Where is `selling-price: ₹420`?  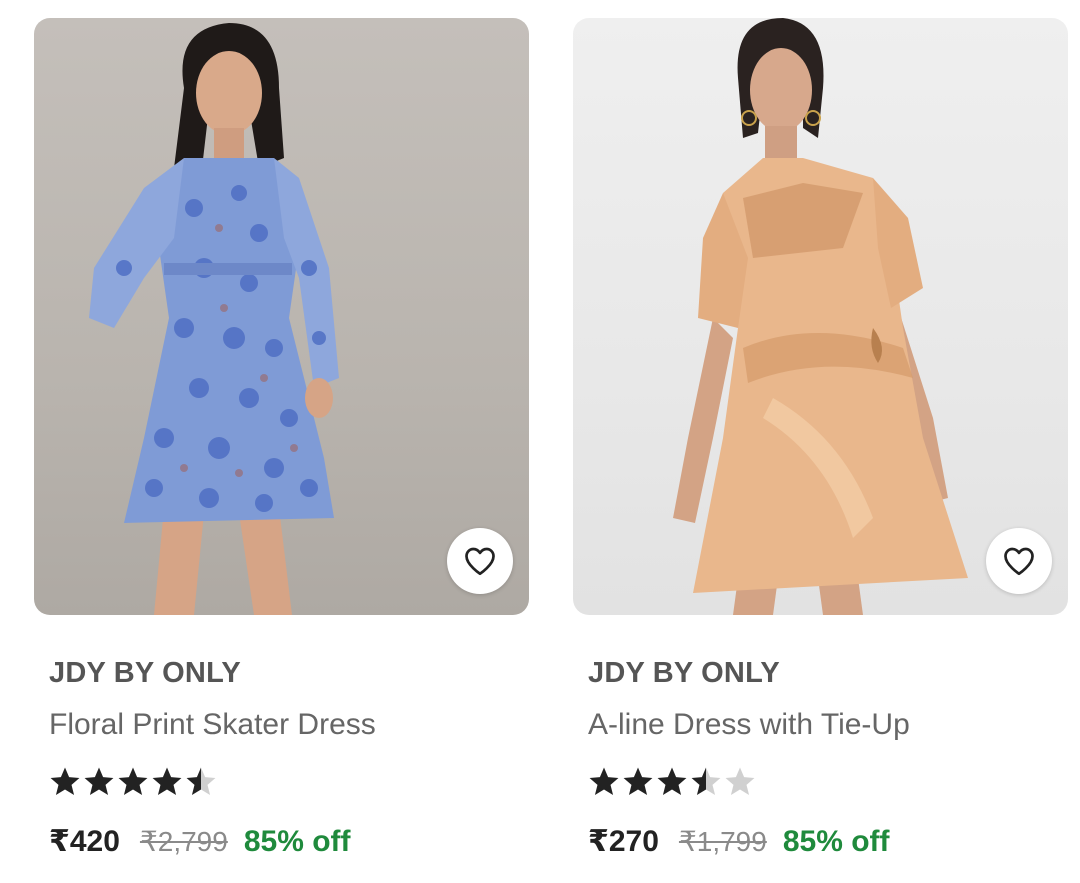 selling-price: ₹420 is located at coordinates (84, 841).